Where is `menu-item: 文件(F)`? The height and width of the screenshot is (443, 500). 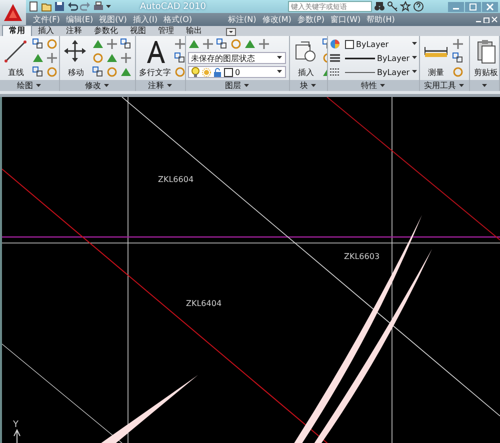 menu-item: 文件(F) is located at coordinates (46, 19).